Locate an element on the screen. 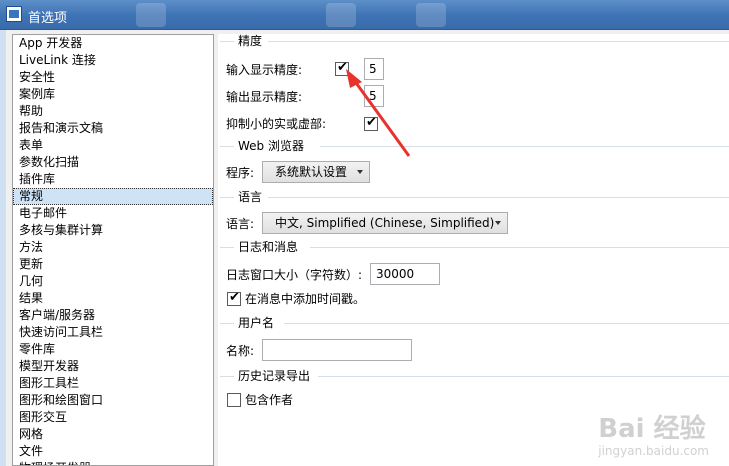 This screenshot has width=729, height=466. nav-item: 常规 is located at coordinates (113, 196).